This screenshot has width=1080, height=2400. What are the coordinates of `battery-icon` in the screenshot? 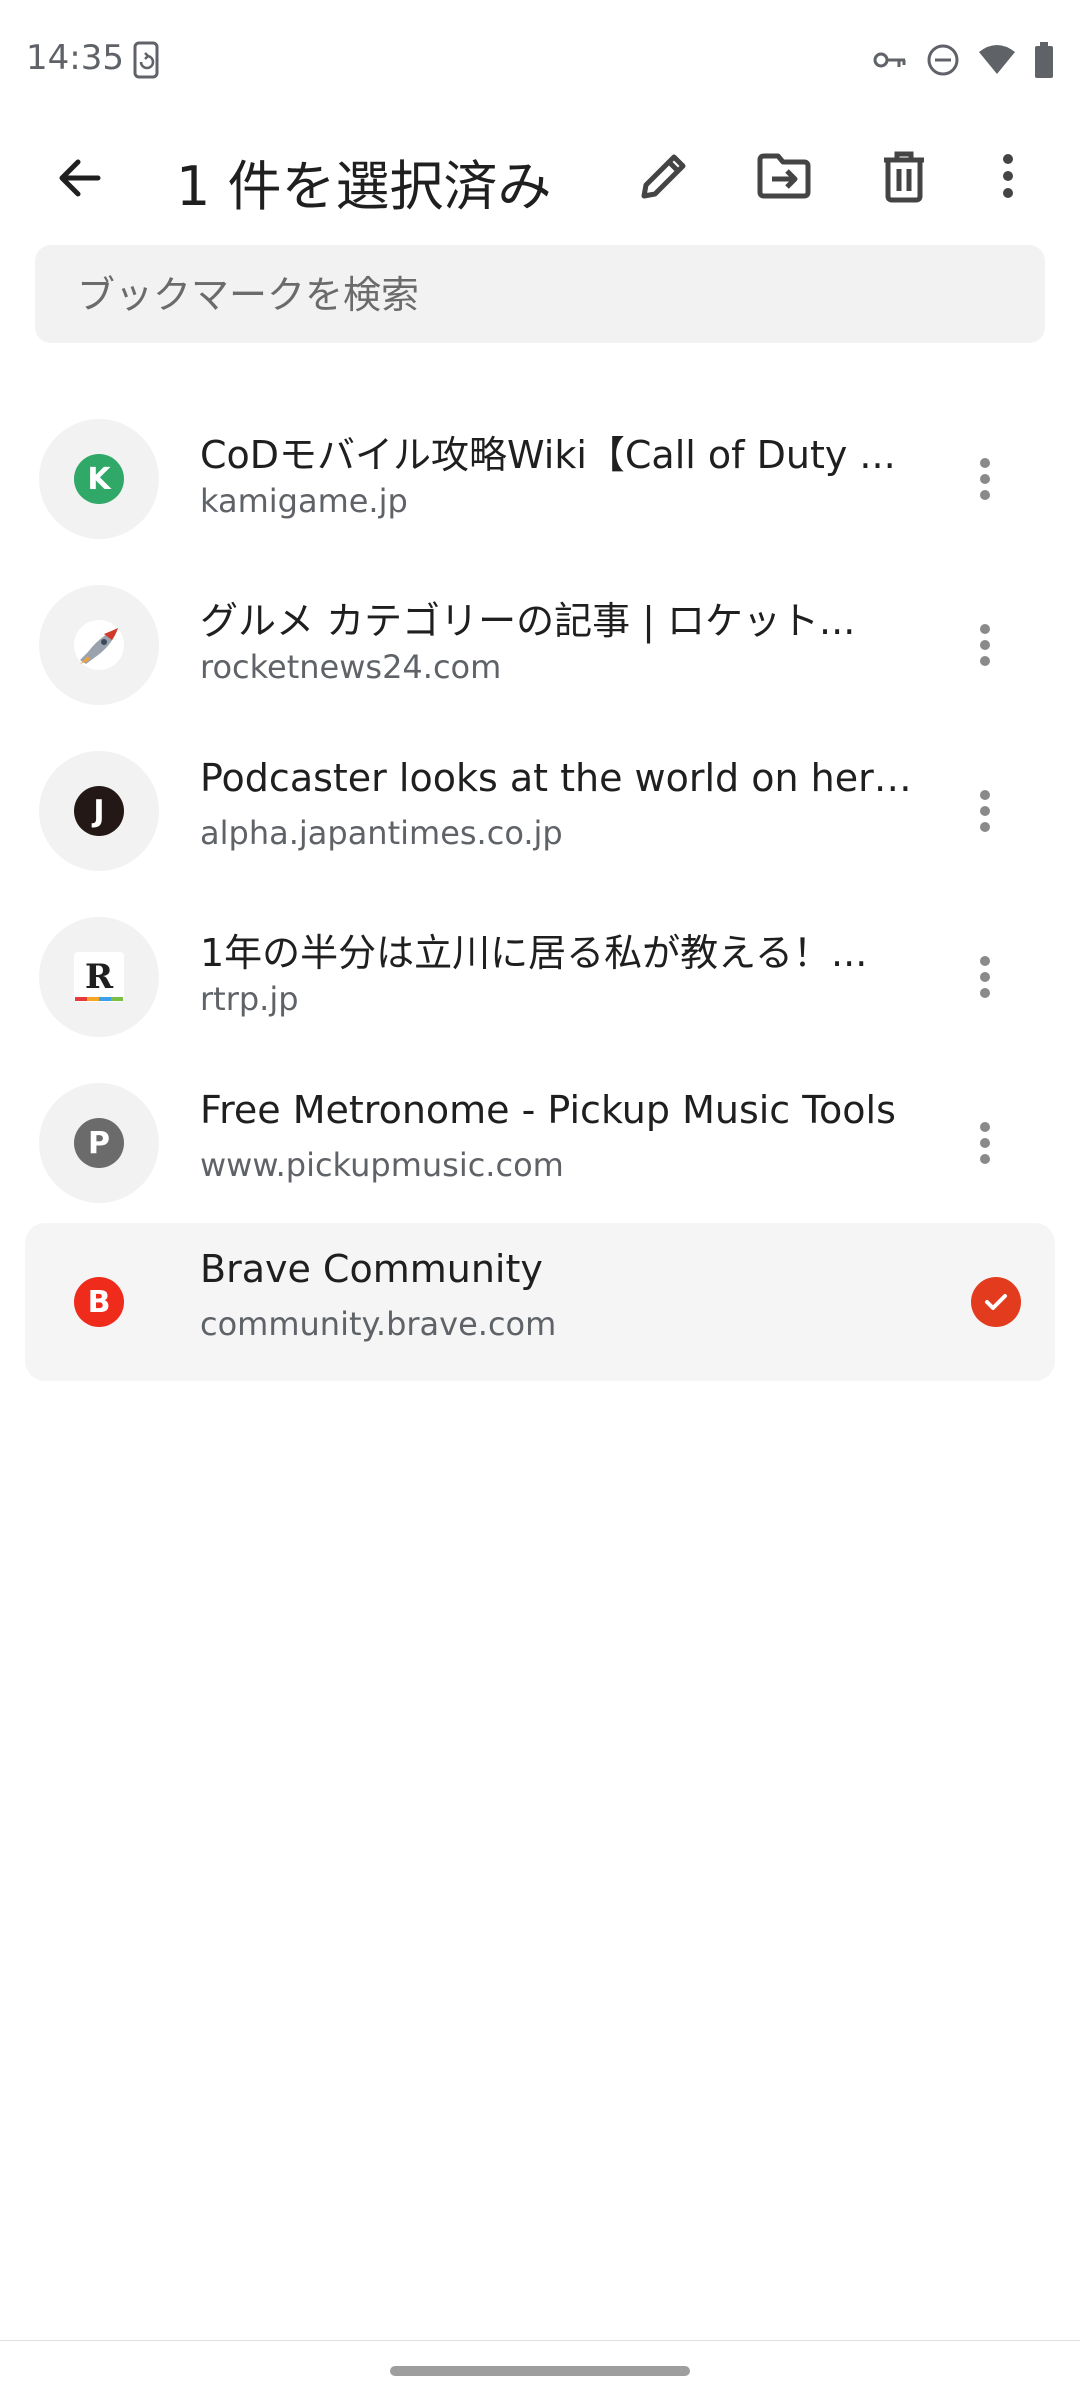 It's located at (1044, 60).